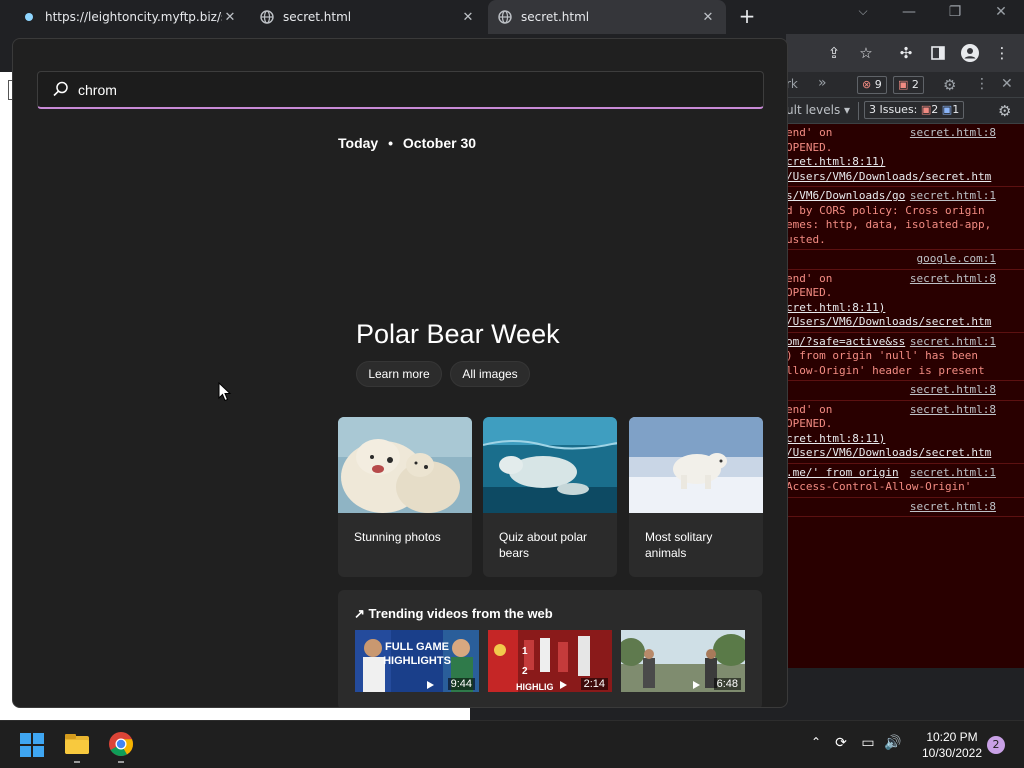 The width and height of the screenshot is (1024, 768). What do you see at coordinates (938, 53) in the screenshot?
I see `sidepanel-icon` at bounding box center [938, 53].